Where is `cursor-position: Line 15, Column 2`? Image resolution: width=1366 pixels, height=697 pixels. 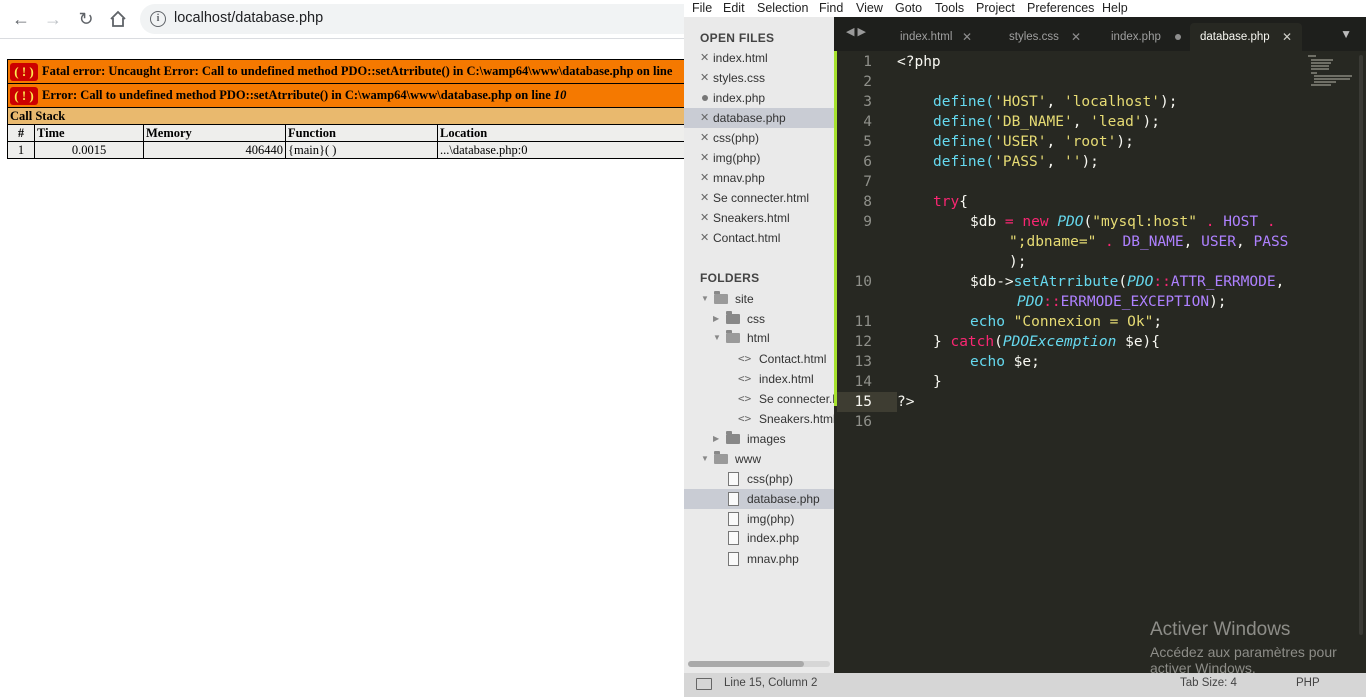 cursor-position: Line 15, Column 2 is located at coordinates (771, 683).